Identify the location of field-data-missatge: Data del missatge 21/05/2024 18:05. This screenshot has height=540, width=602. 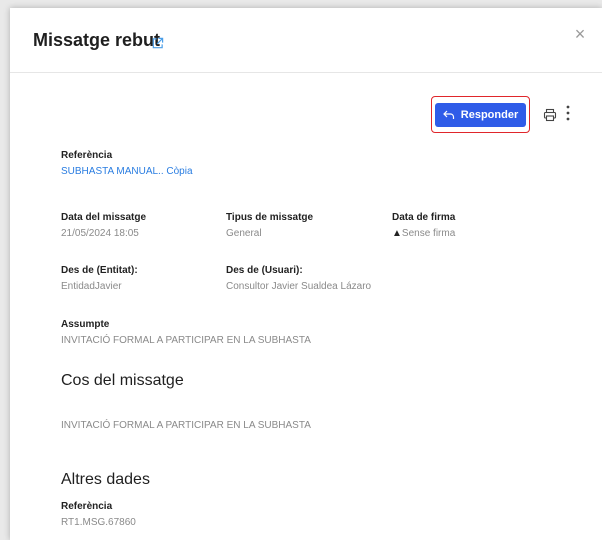
(103, 226).